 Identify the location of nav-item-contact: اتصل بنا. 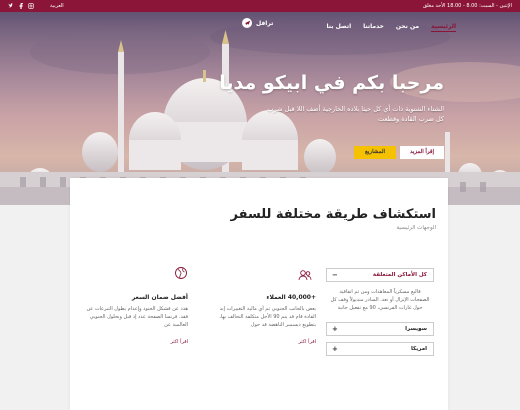
(339, 27).